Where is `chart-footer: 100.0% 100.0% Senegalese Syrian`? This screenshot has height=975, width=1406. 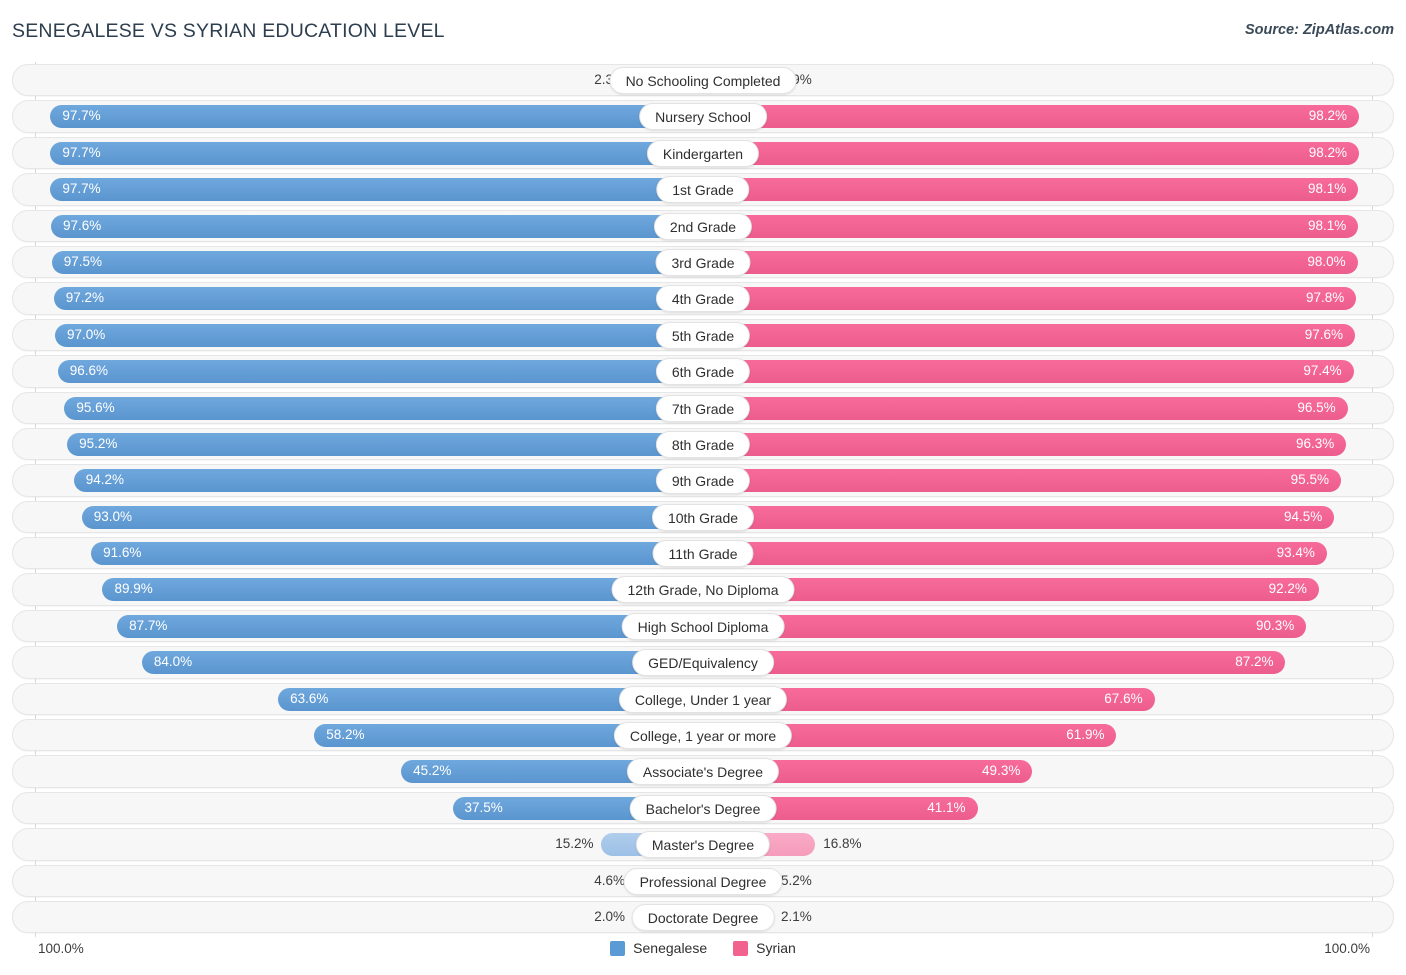
chart-footer: 100.0% 100.0% Senegalese Syrian is located at coordinates (703, 956).